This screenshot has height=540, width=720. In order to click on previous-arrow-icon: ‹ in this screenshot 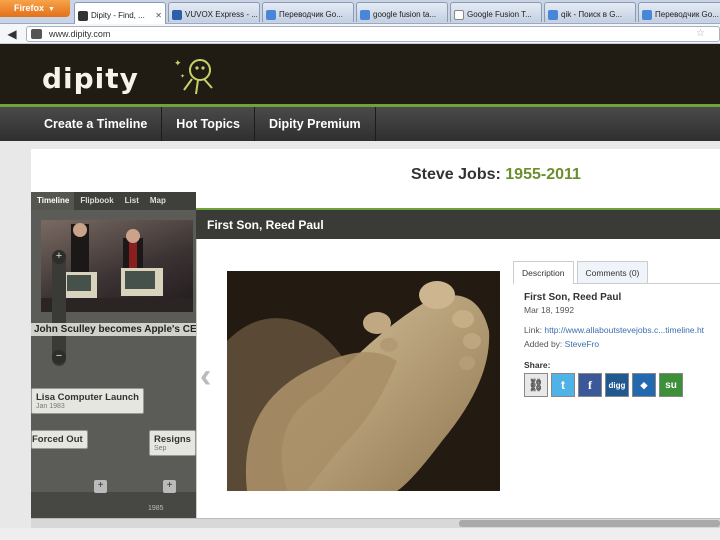, I will do `click(205, 376)`.